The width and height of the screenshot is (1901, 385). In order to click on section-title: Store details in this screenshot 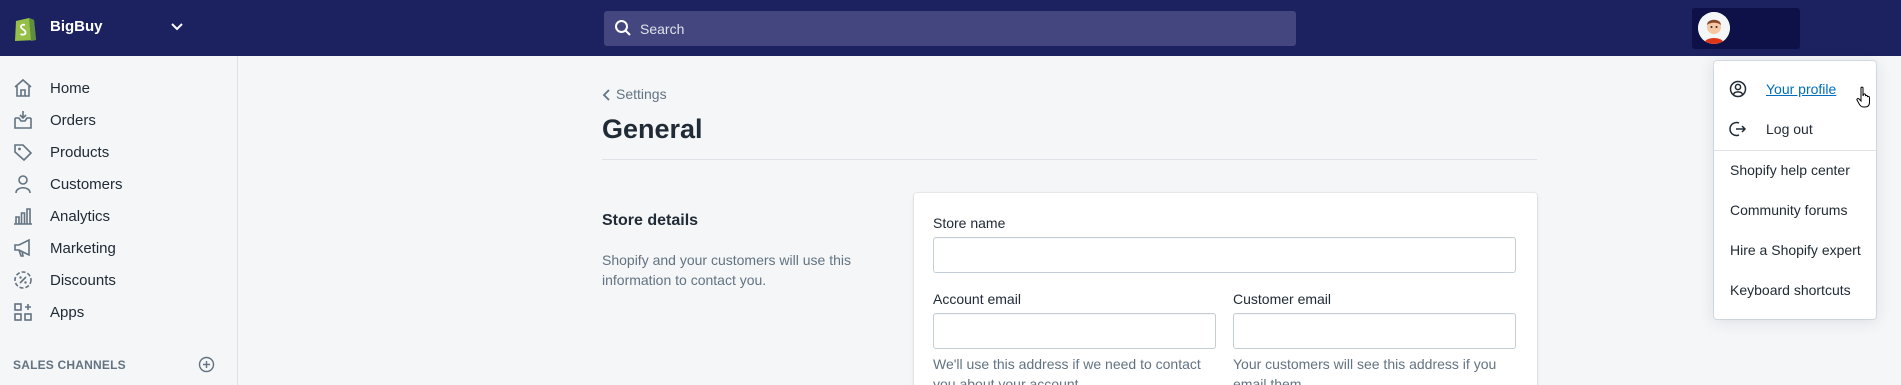, I will do `click(650, 220)`.